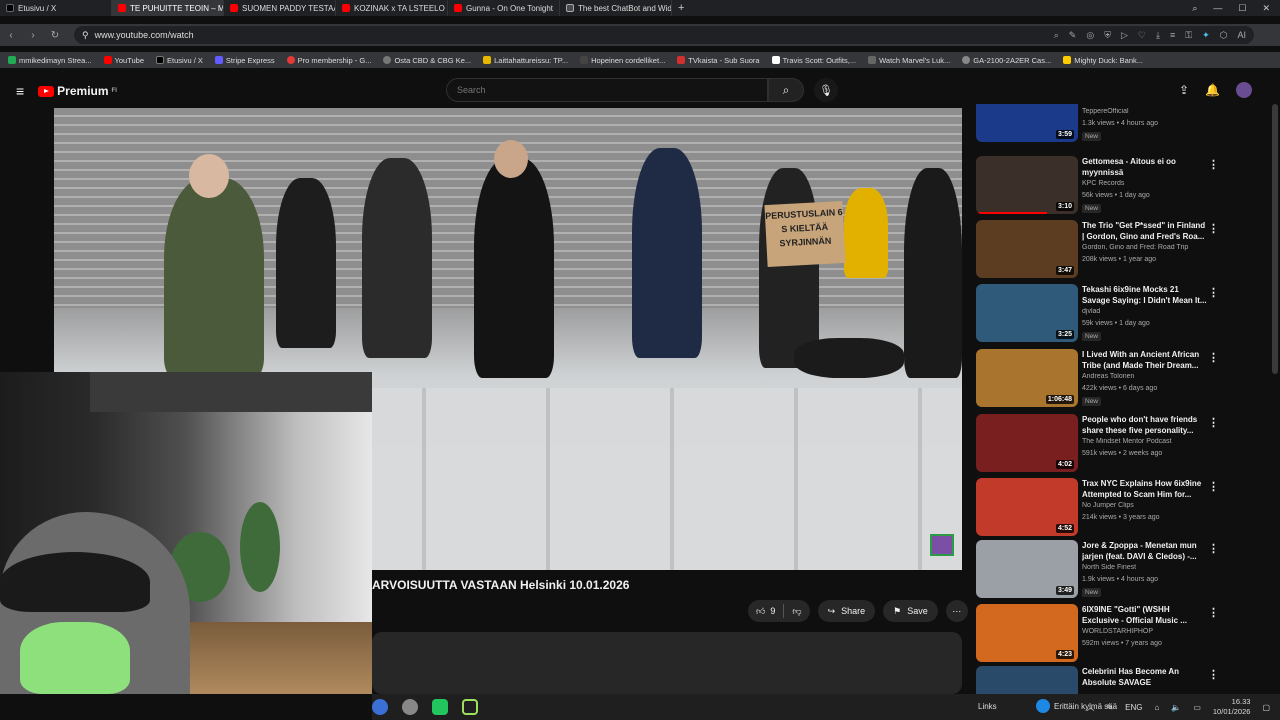  What do you see at coordinates (244, 60) in the screenshot?
I see `bookmark: Stripe Express` at bounding box center [244, 60].